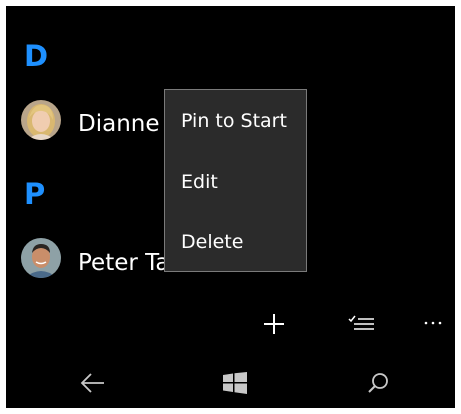  I want to click on add-icon, so click(274, 324).